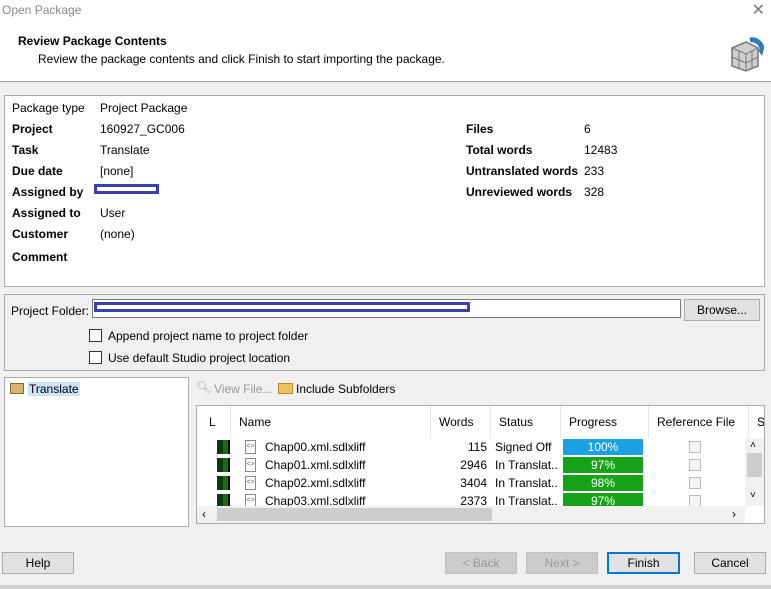  Describe the element at coordinates (50, 311) in the screenshot. I see `project-folder-label: Project Folder:` at that location.